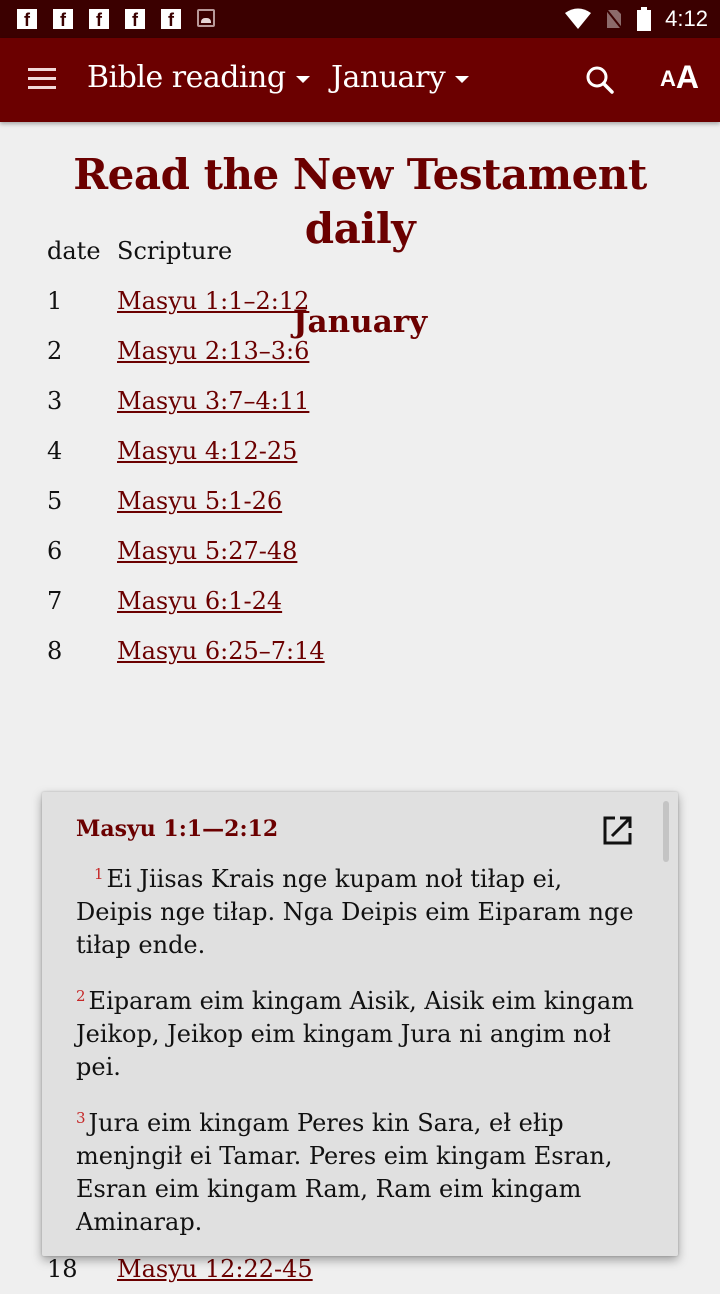 The height and width of the screenshot is (1294, 720). I want to click on hamburger-menu-icon, so click(42, 80).